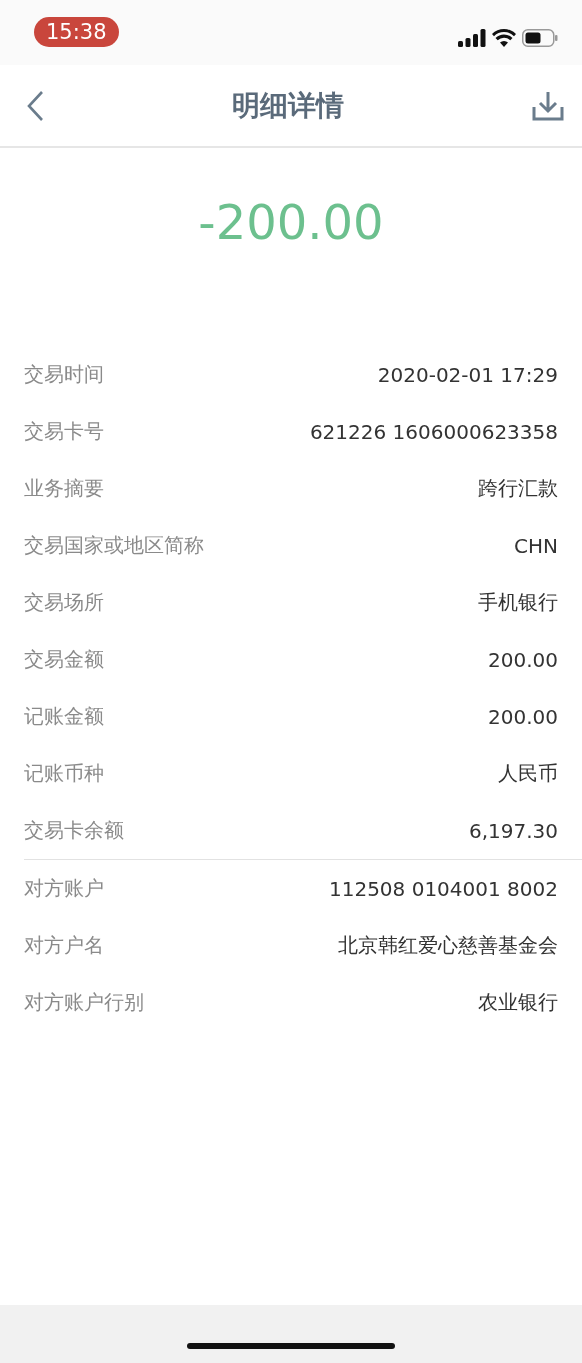  Describe the element at coordinates (443, 888) in the screenshot. I see `detail-value: 112508 0104001 8002` at that location.